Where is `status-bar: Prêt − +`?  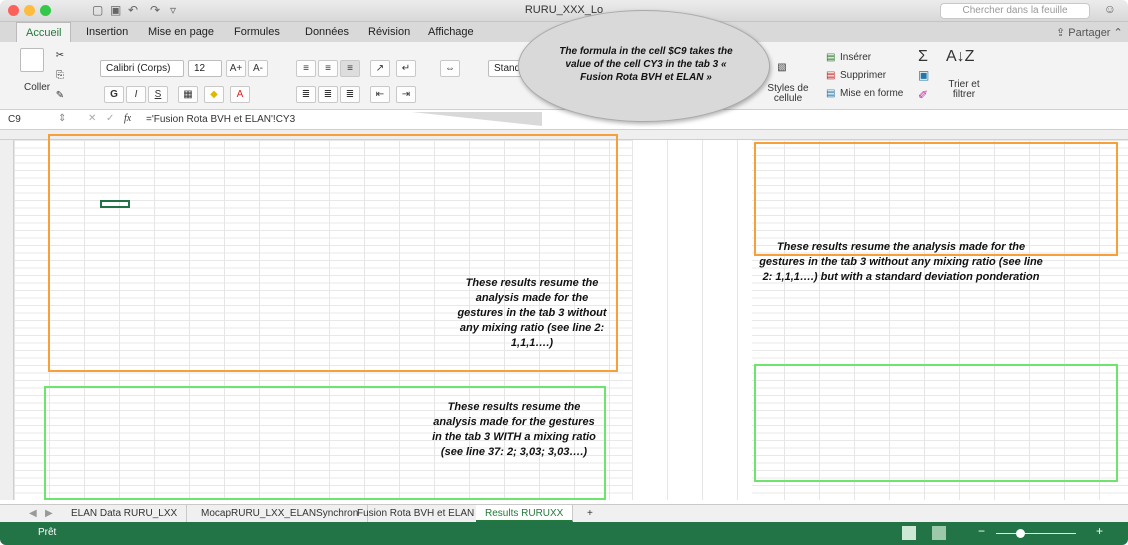
status-bar: Prêt − + is located at coordinates (564, 533).